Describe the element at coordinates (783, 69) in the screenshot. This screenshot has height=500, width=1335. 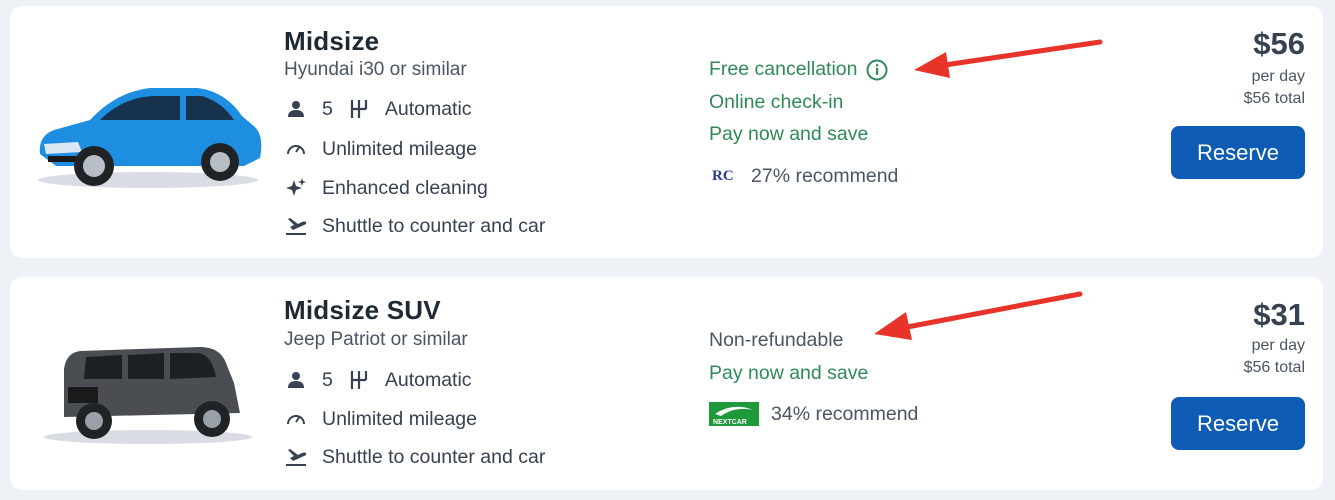
I see `free-cancellation-label: Free cancellation` at that location.